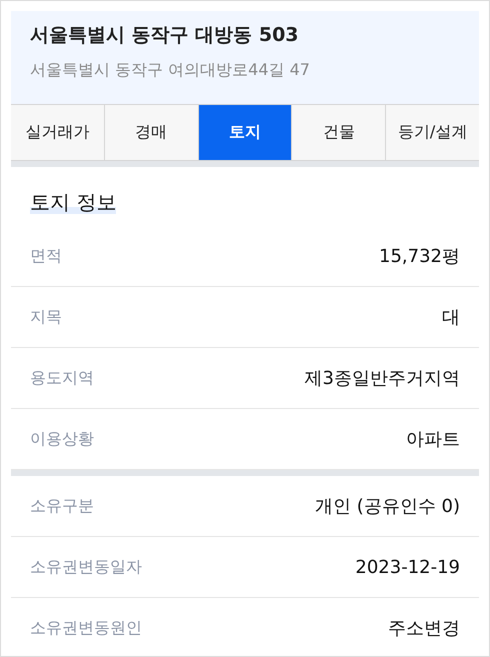 This screenshot has height=657, width=490. Describe the element at coordinates (419, 256) in the screenshot. I see `field-value: 15,732평` at that location.